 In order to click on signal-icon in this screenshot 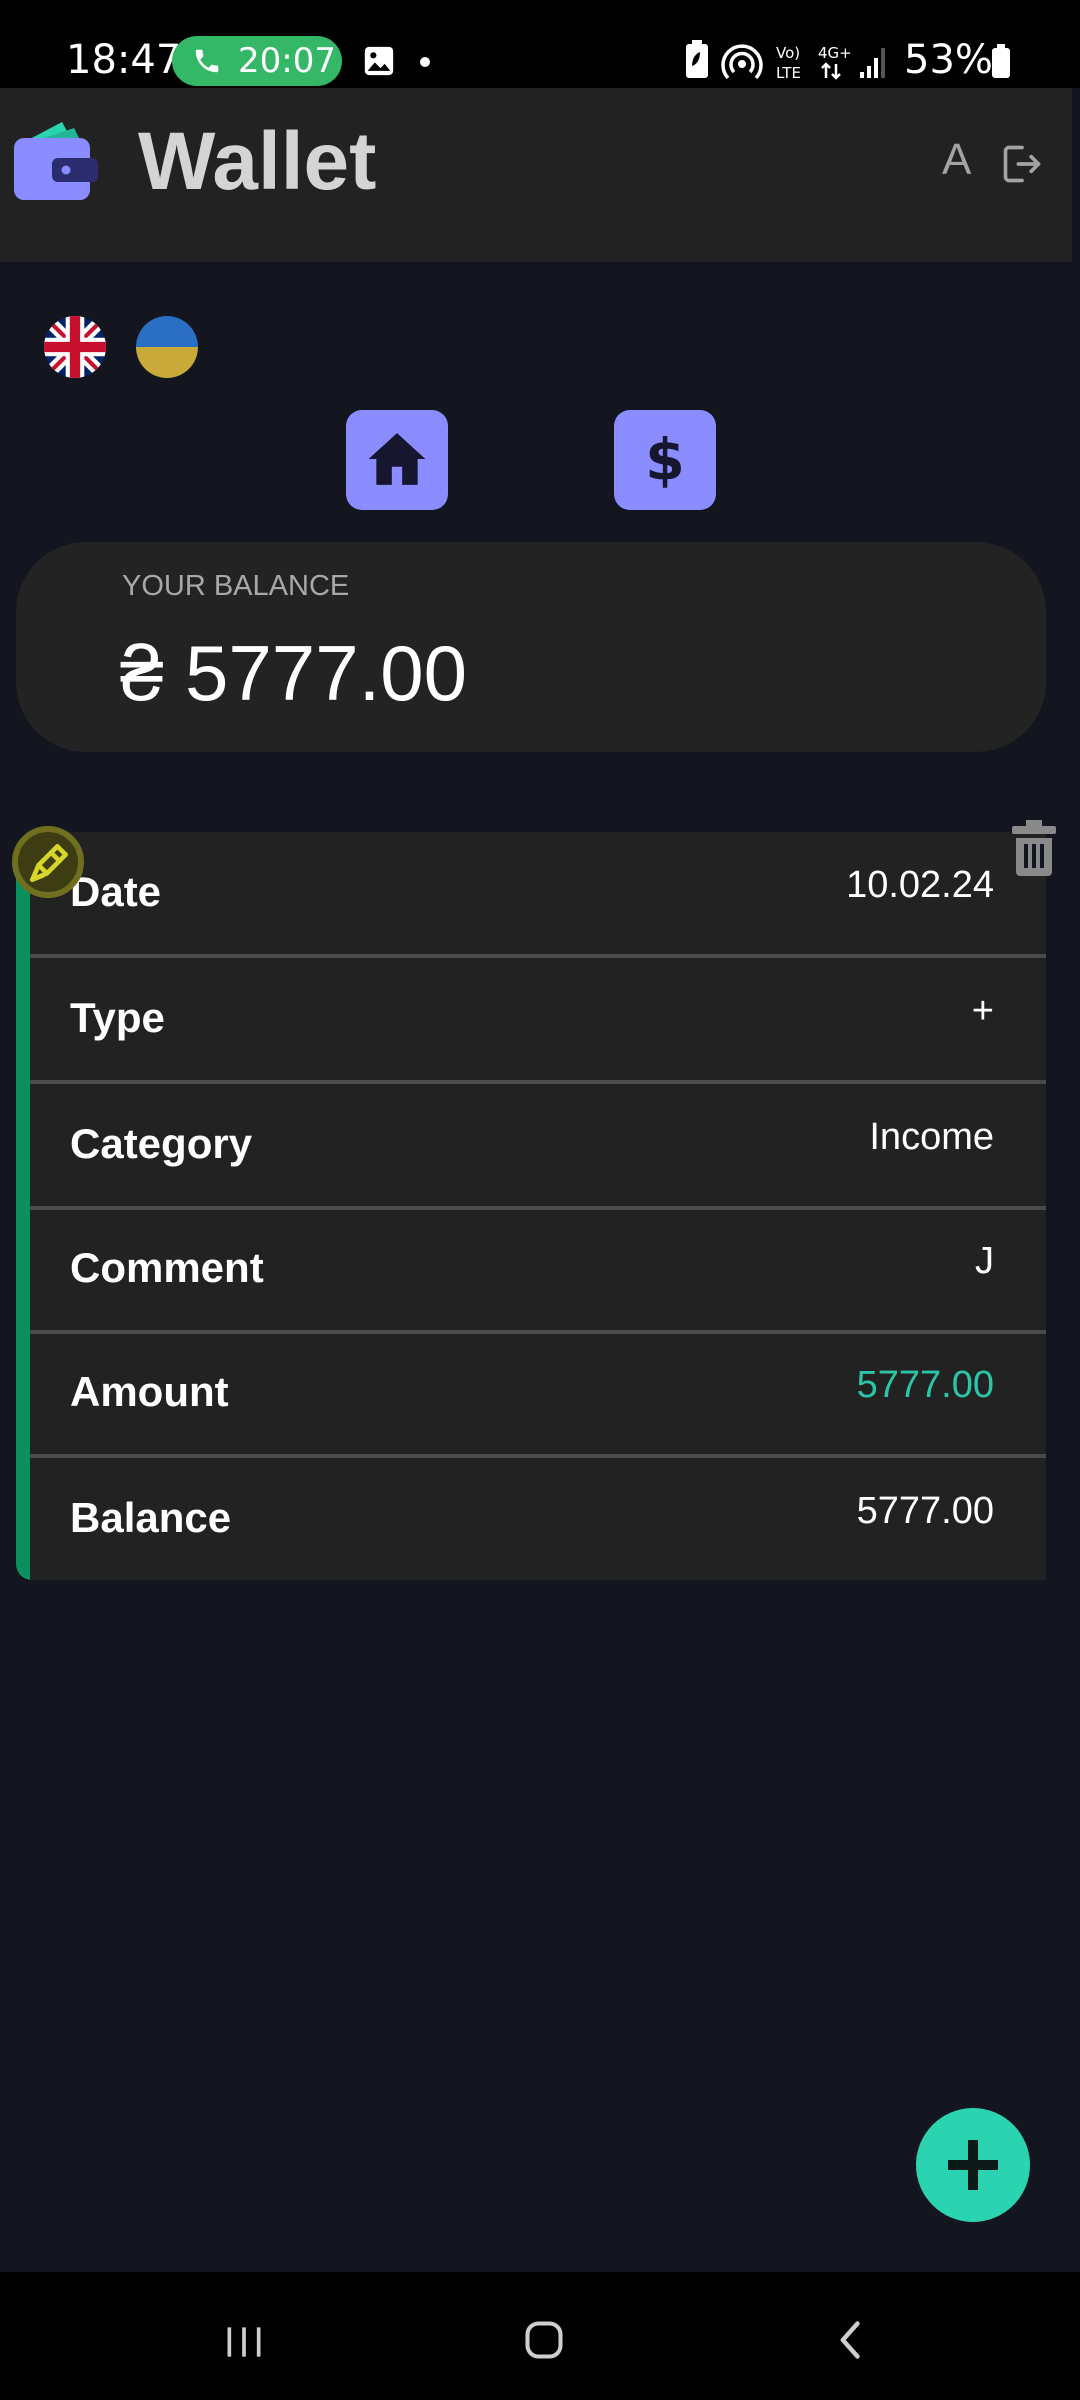, I will do `click(872, 63)`.